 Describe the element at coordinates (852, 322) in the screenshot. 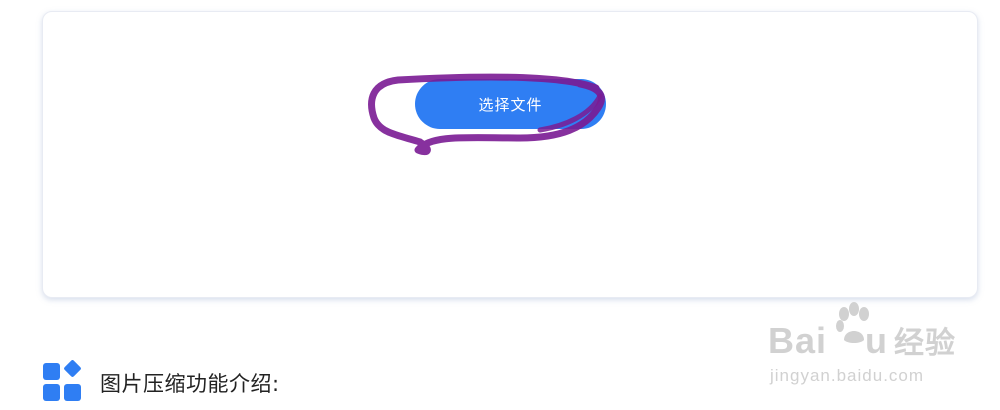

I see `paw-icon` at that location.